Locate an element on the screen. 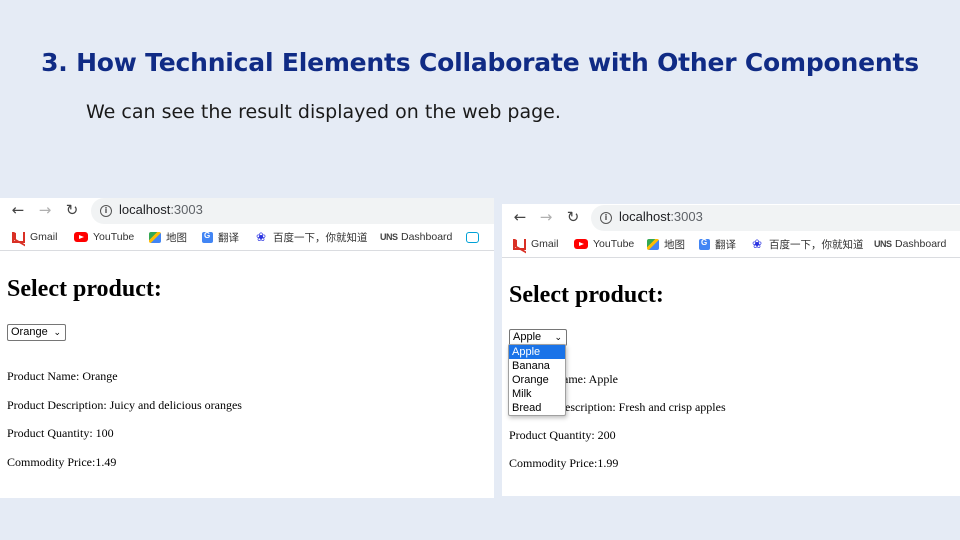 Image resolution: width=960 pixels, height=540 pixels. product-price: Commodity Price:1.49 is located at coordinates (62, 462).